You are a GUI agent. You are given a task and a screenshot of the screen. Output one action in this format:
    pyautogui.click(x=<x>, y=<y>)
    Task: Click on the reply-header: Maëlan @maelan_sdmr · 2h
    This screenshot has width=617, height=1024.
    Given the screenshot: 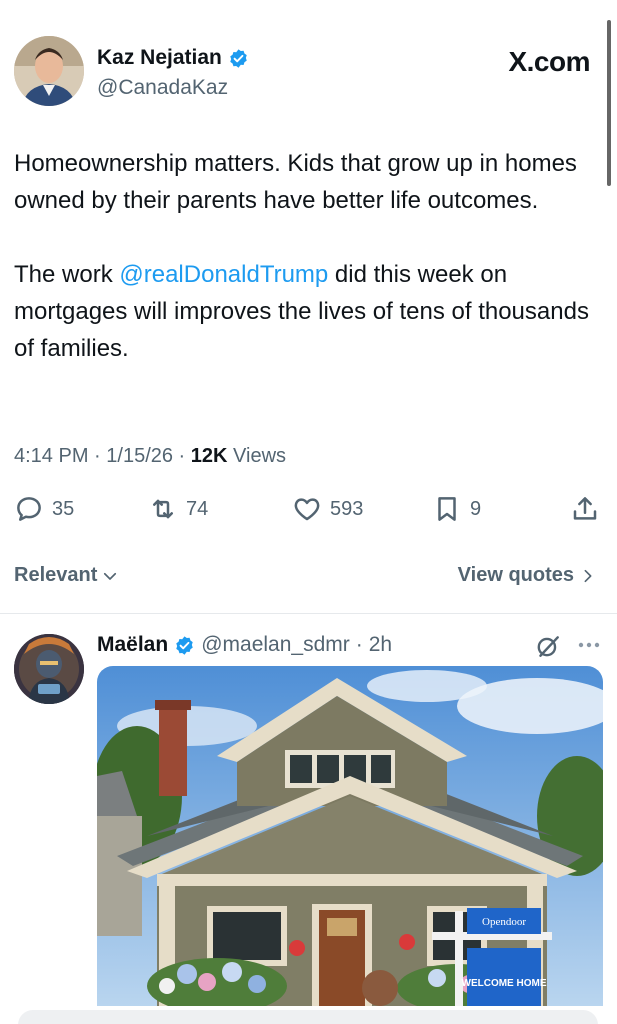 What is the action you would take?
    pyautogui.click(x=244, y=645)
    